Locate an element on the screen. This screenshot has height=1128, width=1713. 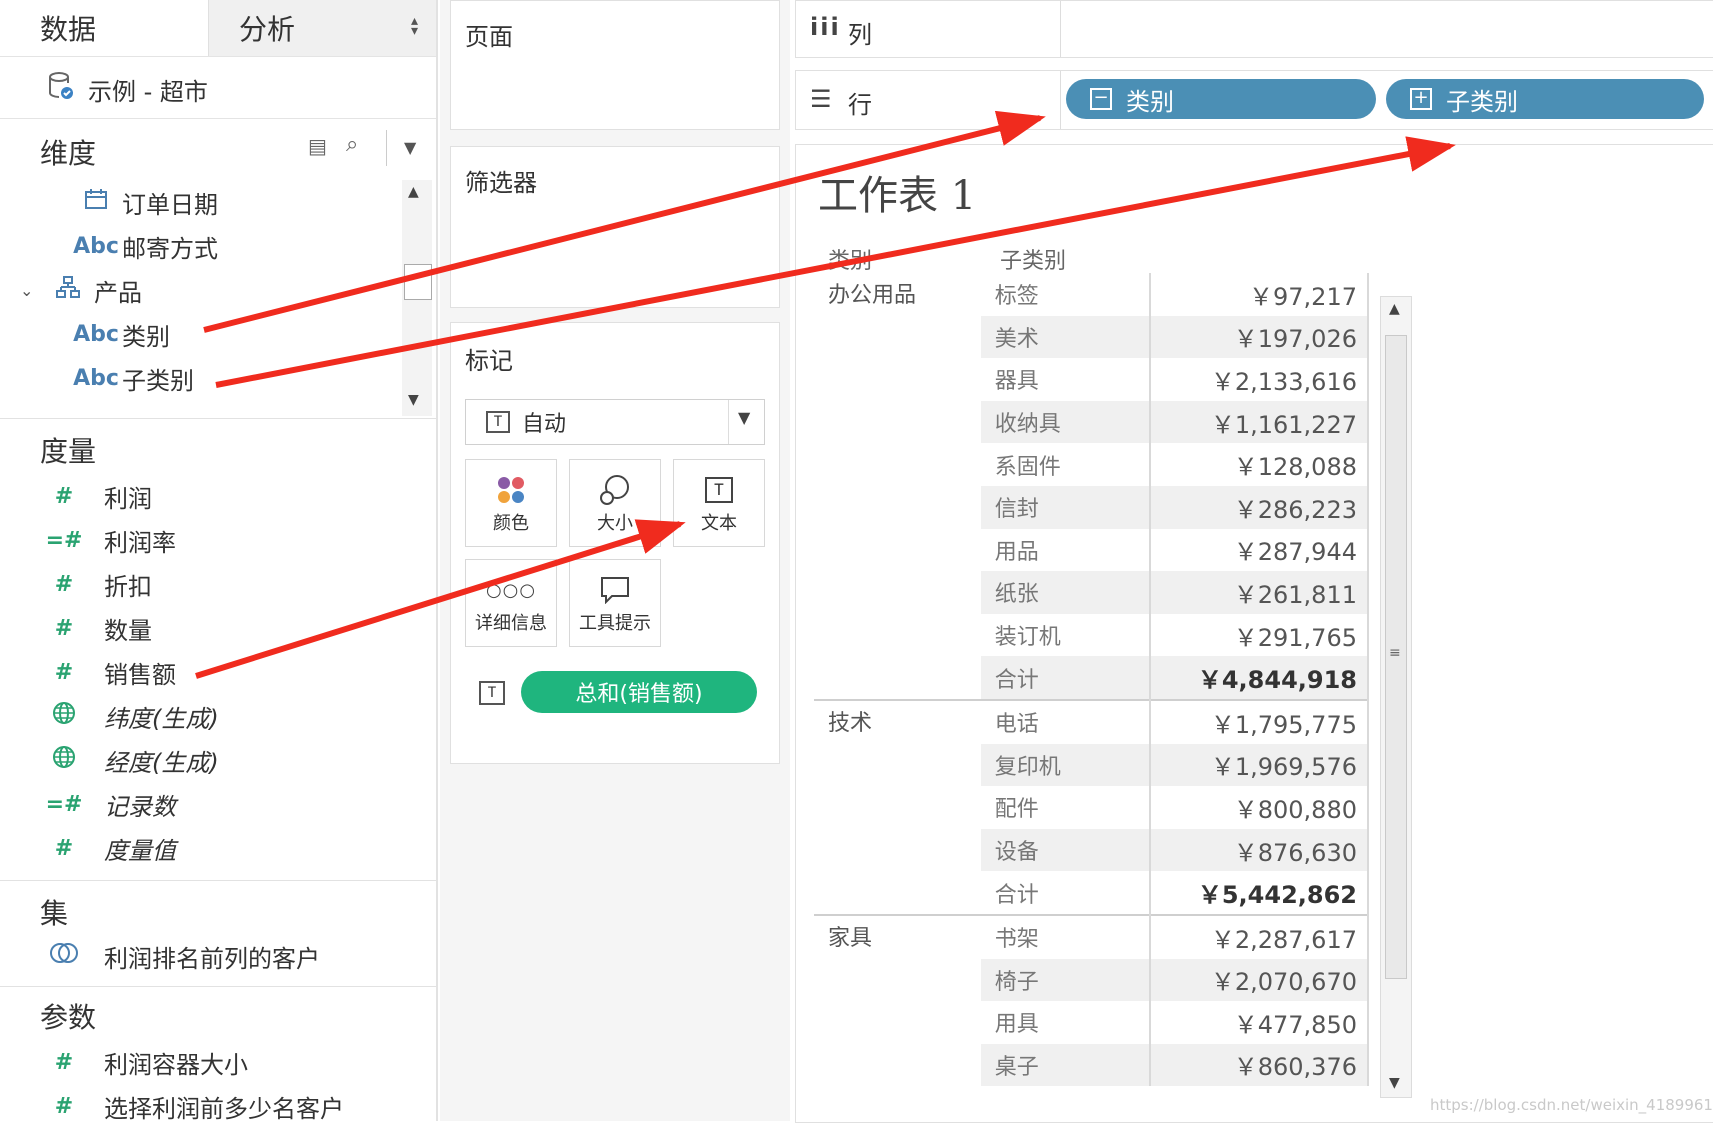
arrow-sales-to-text is located at coordinates (440, 599).